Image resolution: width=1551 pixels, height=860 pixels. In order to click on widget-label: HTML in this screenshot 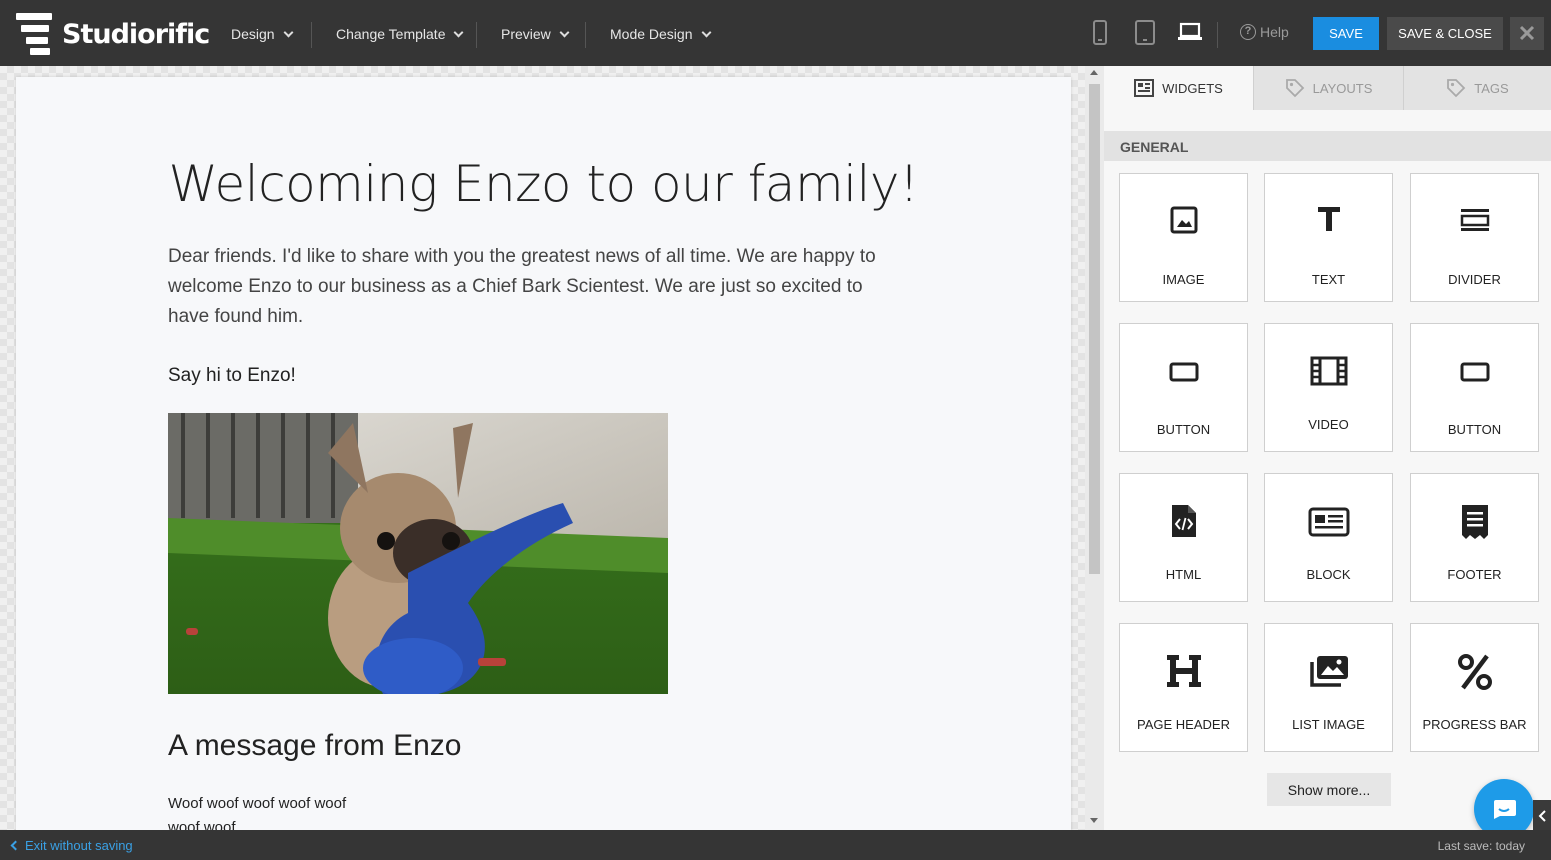, I will do `click(1183, 574)`.